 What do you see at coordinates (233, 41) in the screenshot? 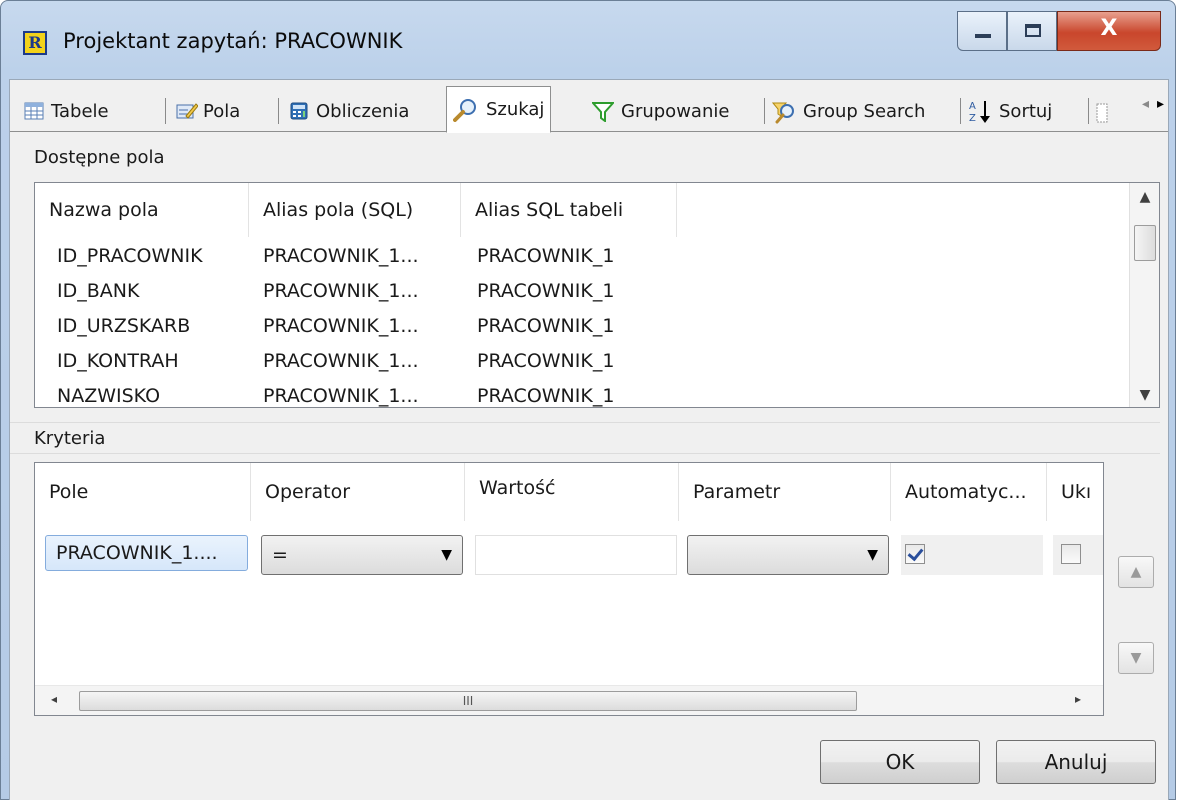
I see `window-title: Projektant zapytań: PRACOWNIK` at bounding box center [233, 41].